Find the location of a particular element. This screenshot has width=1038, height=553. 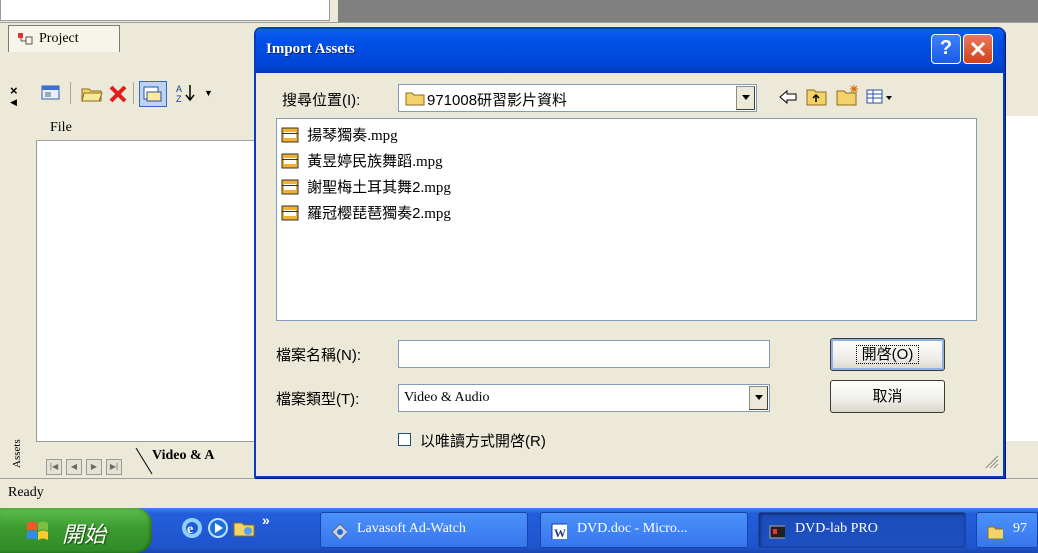

svg-text: e is located at coordinates (190, 529).